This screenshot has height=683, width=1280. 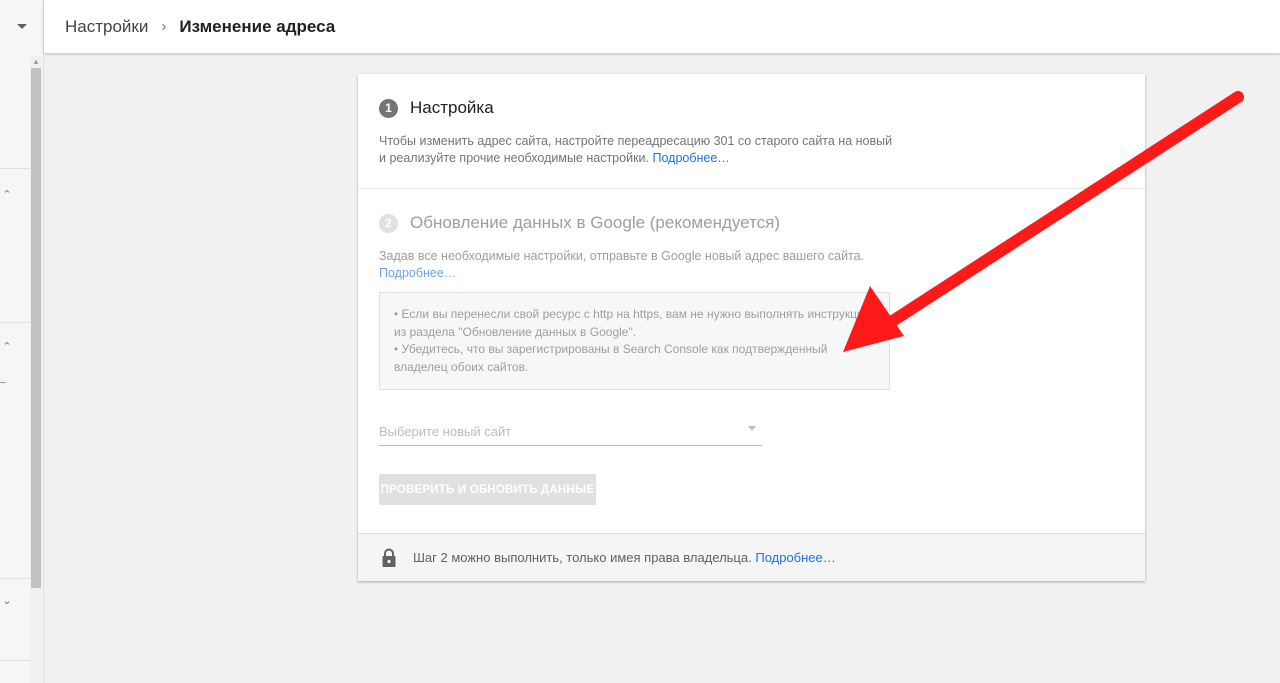 I want to click on dropdown-caret-icon, so click(x=22, y=26).